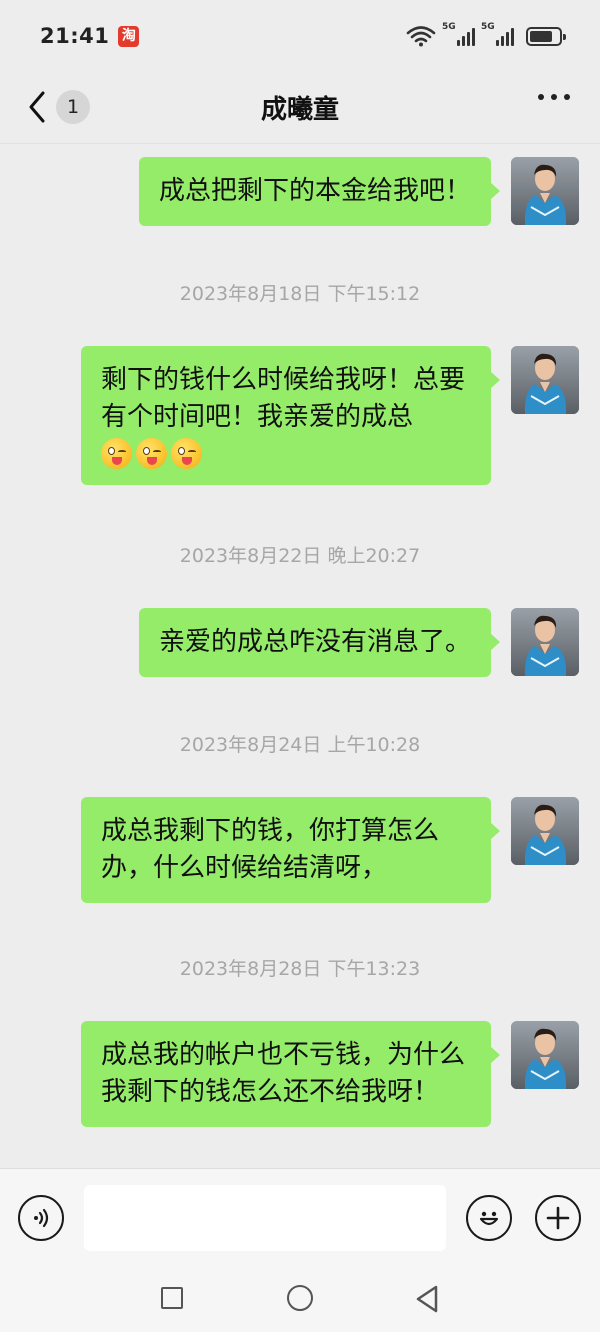  I want to click on chat-message: 成总我剩下的钱，你打算怎么办，什么时候给结清呀，, so click(330, 850).